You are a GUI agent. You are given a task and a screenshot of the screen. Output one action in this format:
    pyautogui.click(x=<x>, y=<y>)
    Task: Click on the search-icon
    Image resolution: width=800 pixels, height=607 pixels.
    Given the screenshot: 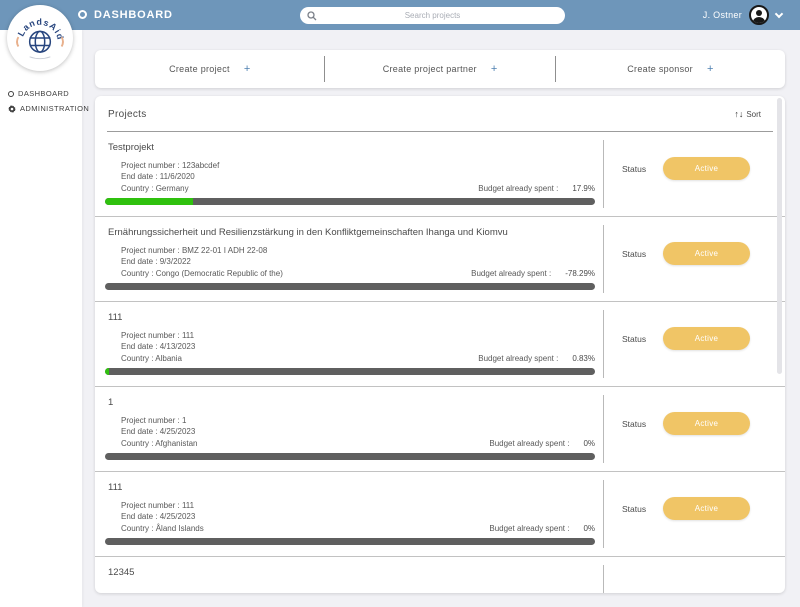 What is the action you would take?
    pyautogui.click(x=312, y=16)
    